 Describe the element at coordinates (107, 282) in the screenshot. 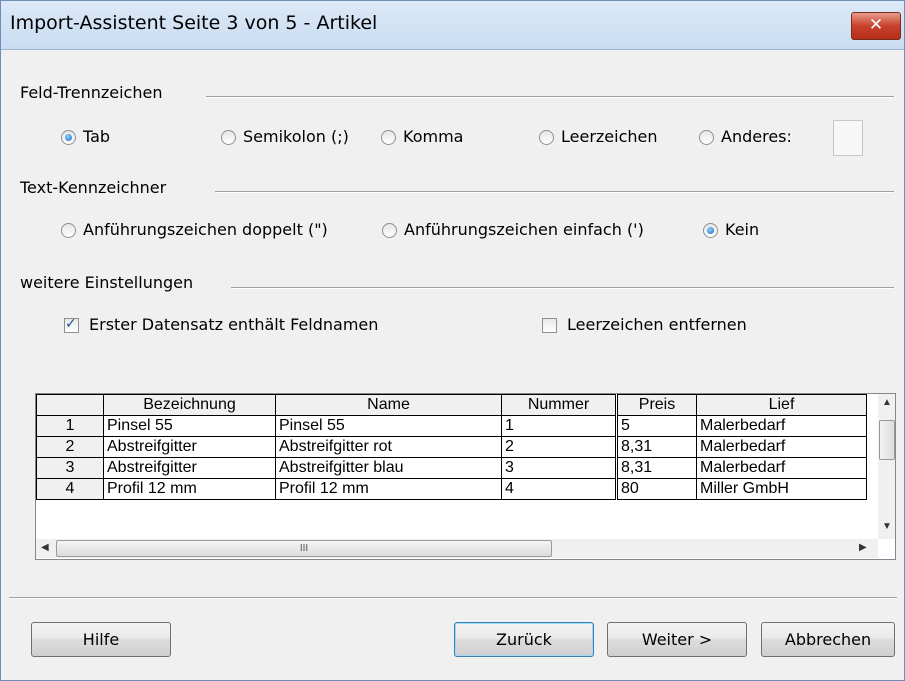

I see `more-settings-label: weitere Einstellungen` at that location.